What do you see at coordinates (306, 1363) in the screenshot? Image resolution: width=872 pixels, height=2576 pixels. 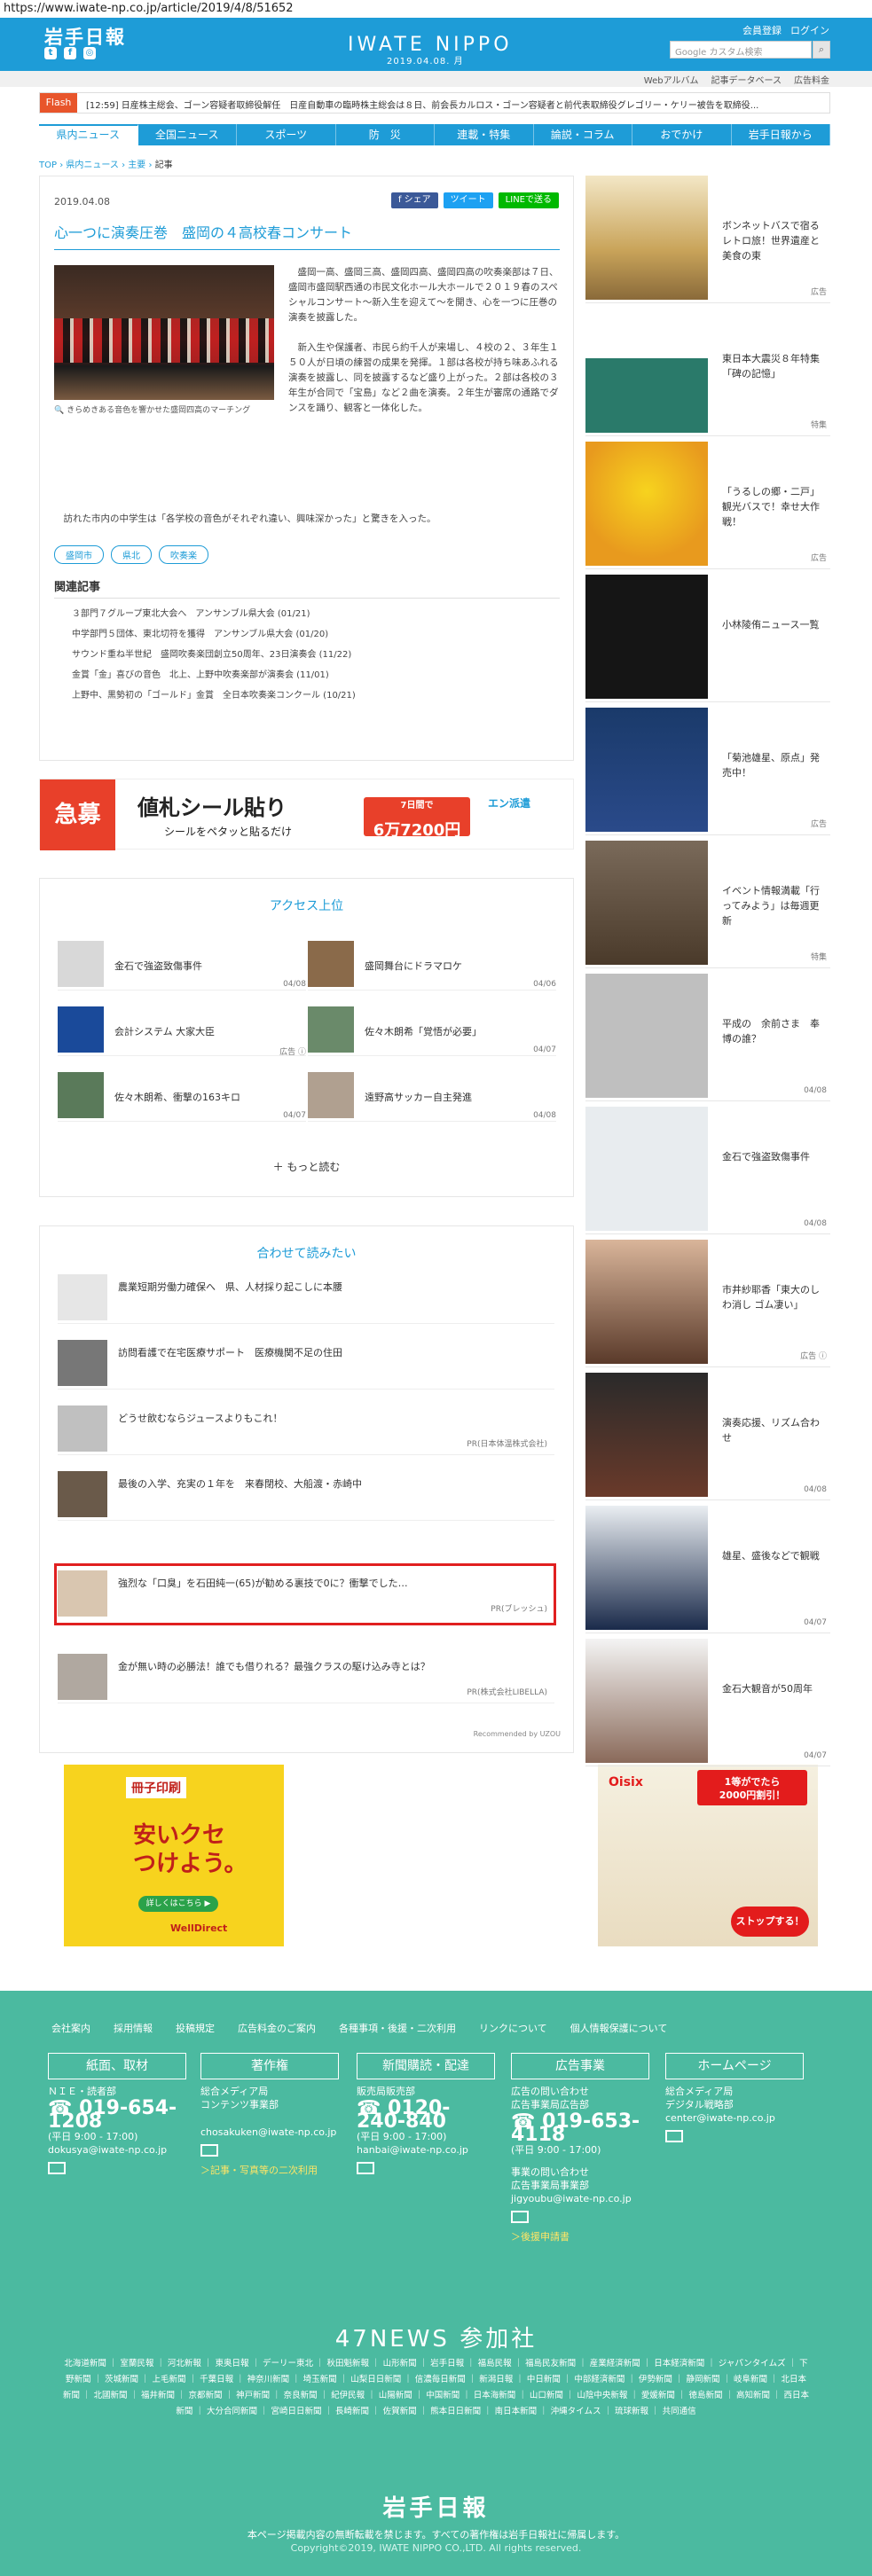 I see `recommend-item: 訪問看護で在宅医療サポート 医療機関不足の住田` at bounding box center [306, 1363].